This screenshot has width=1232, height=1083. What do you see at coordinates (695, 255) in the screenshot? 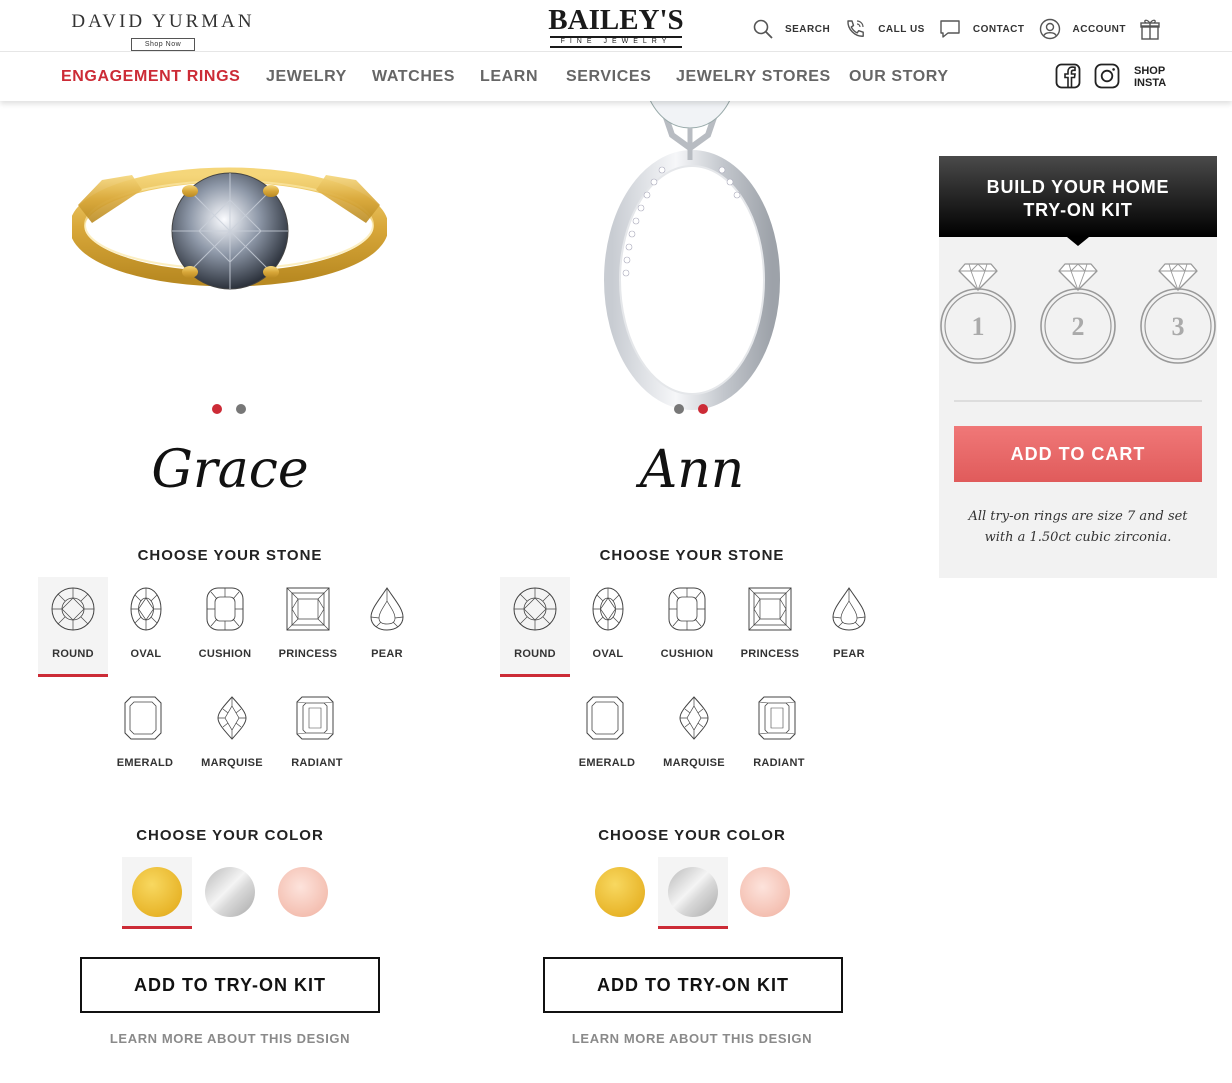
I see `ann-ring-image` at bounding box center [695, 255].